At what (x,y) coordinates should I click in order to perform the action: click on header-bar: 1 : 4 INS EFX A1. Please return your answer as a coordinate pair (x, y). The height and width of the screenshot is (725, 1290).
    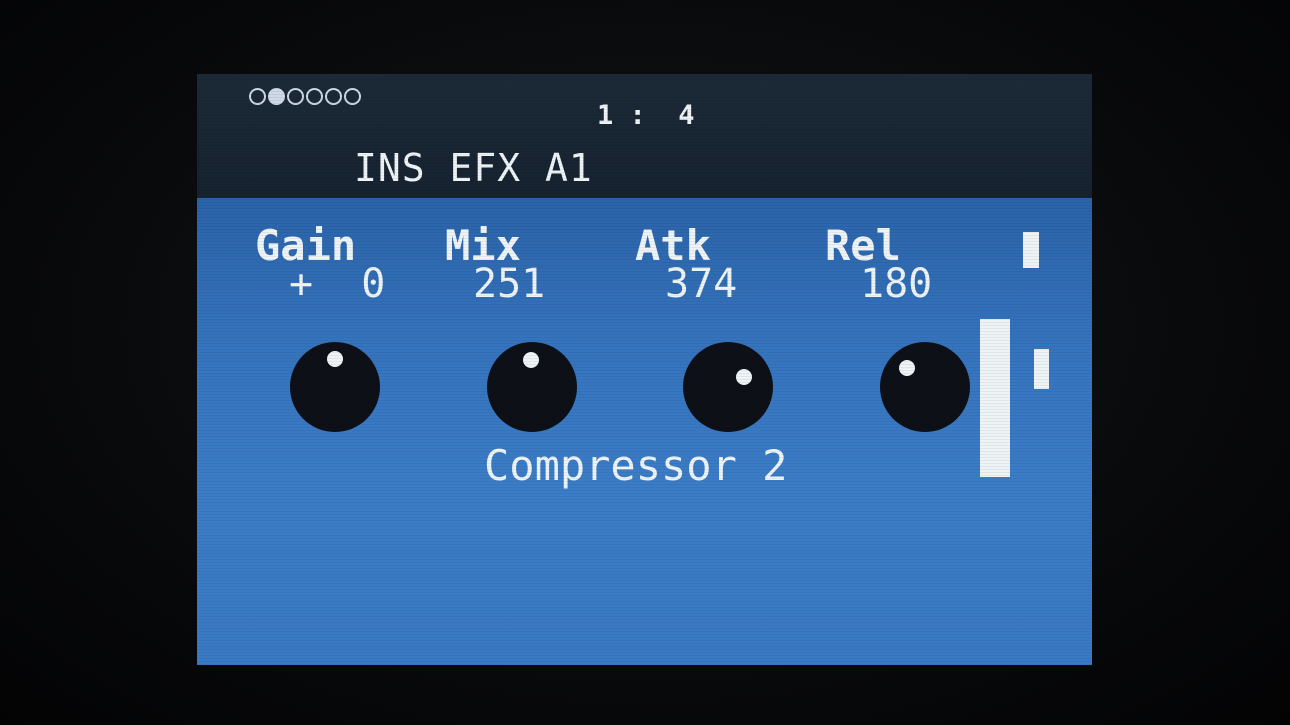
    Looking at the image, I should click on (644, 136).